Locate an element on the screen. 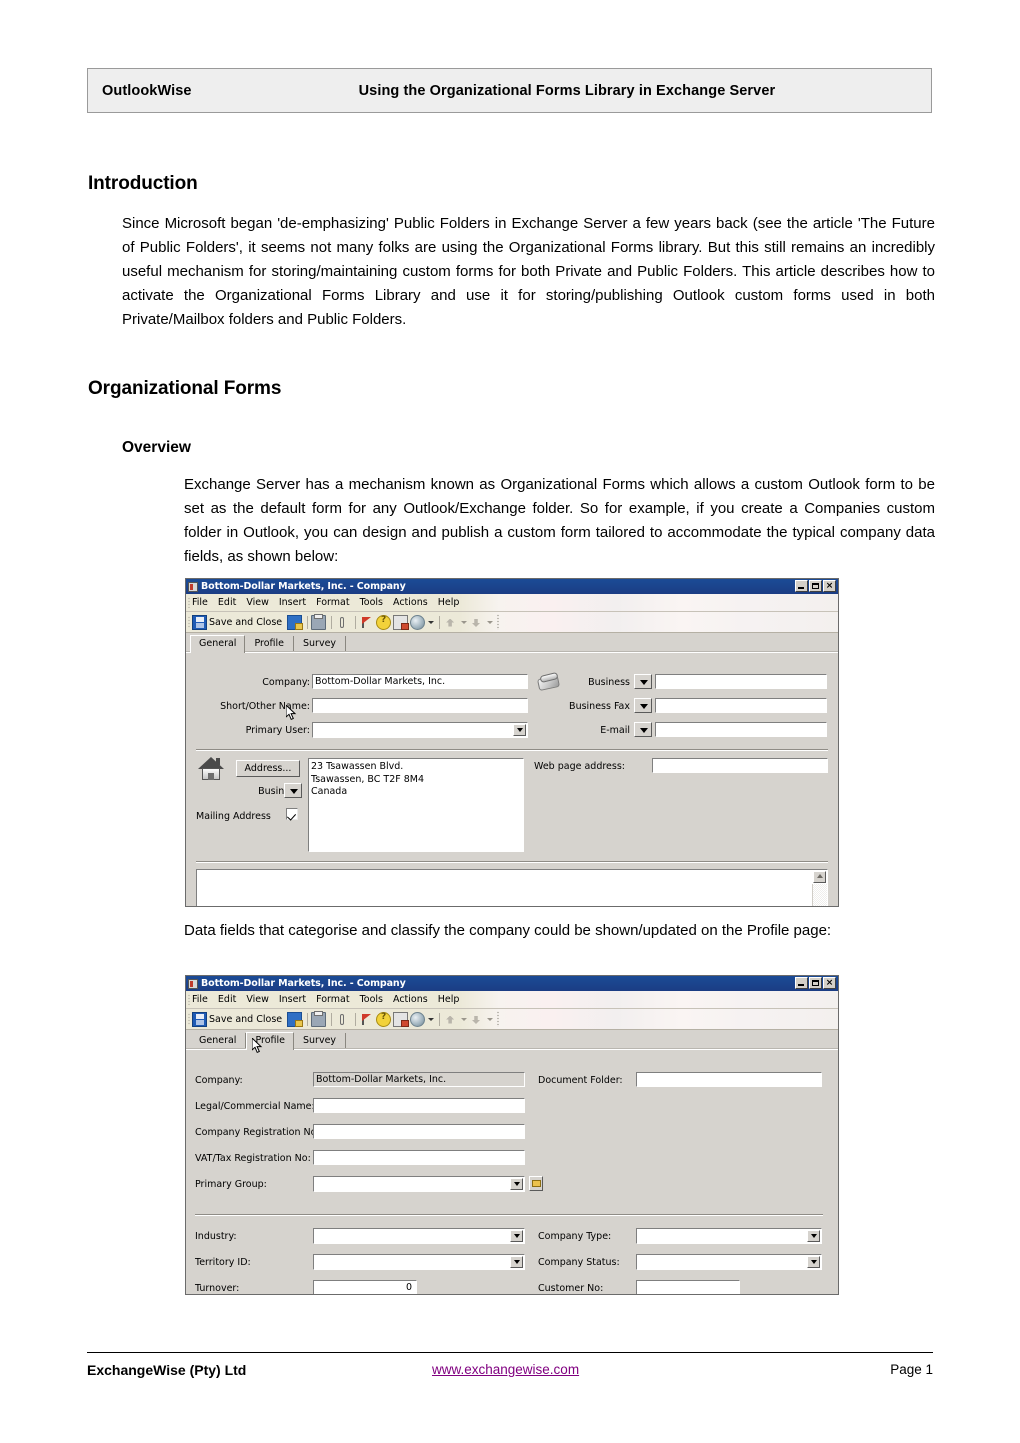 The width and height of the screenshot is (1020, 1443). primary-group-browse-button is located at coordinates (536, 1183).